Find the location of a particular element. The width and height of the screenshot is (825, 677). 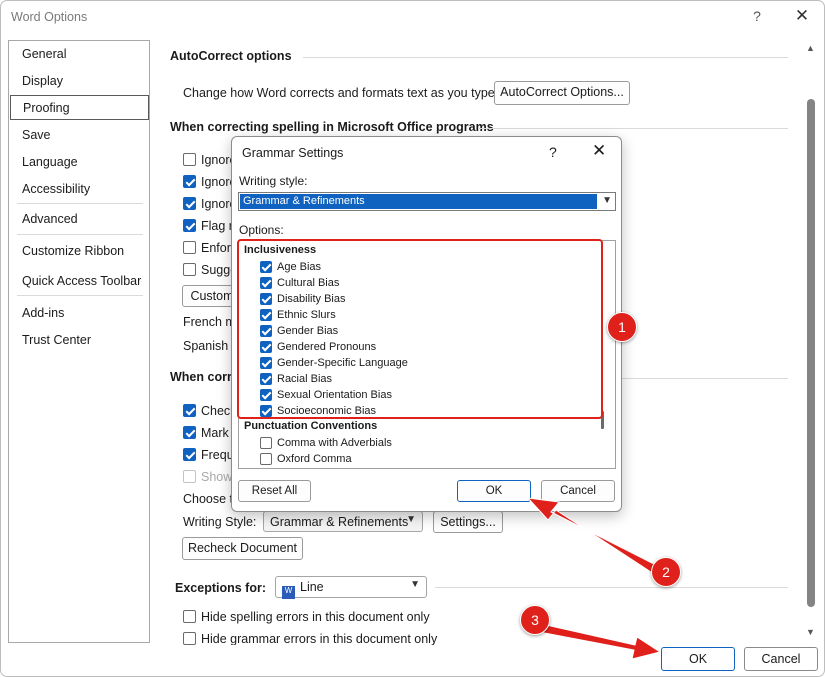

check-spelling-checkbox is located at coordinates (189, 410).